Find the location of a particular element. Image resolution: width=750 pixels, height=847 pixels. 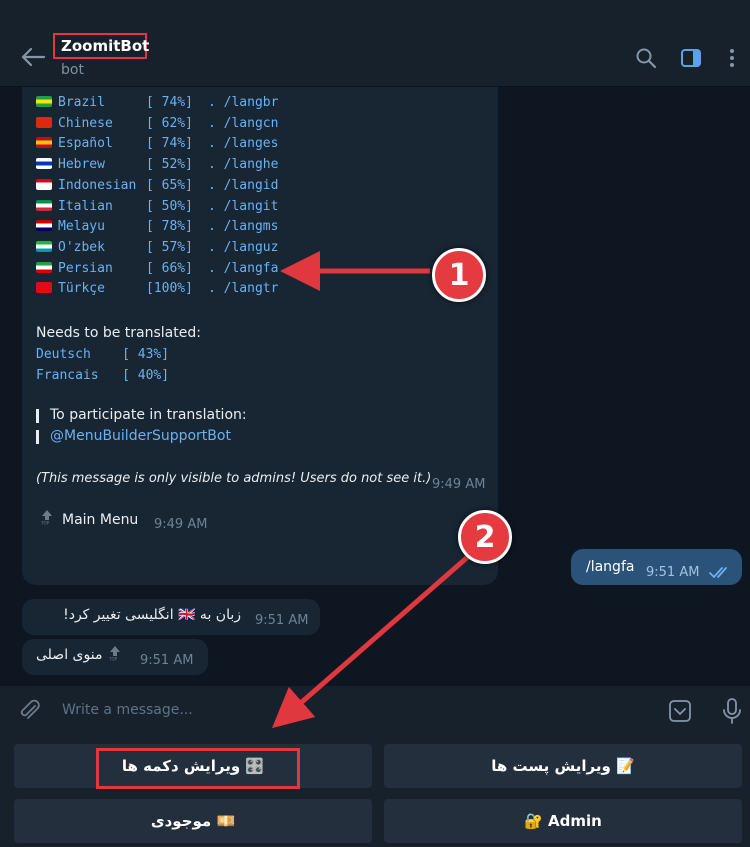

needs-row: Francais [ 40%] is located at coordinates (103, 375).